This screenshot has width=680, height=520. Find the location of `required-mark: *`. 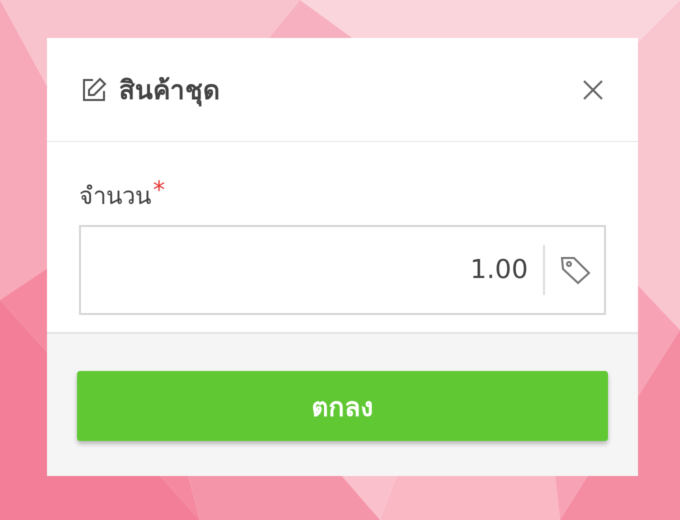

required-mark: * is located at coordinates (159, 190).